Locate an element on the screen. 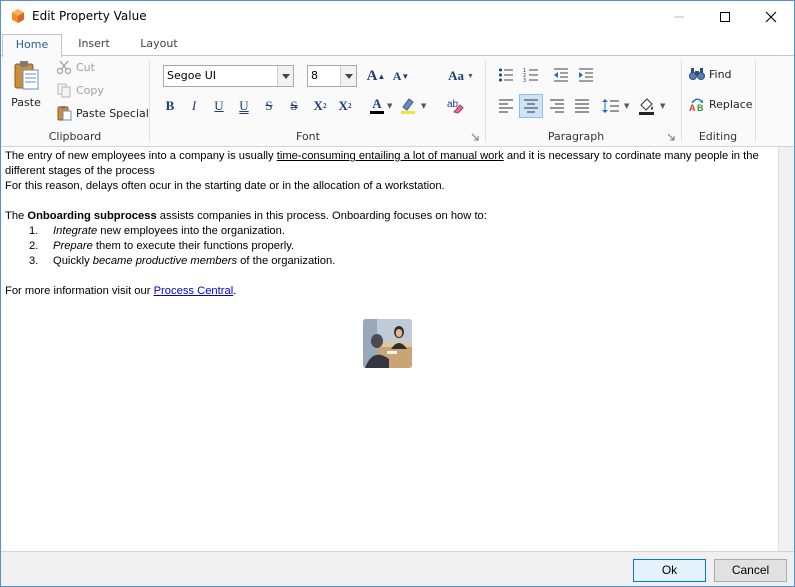 The image size is (795, 587). svg-text: 3 is located at coordinates (524, 80).